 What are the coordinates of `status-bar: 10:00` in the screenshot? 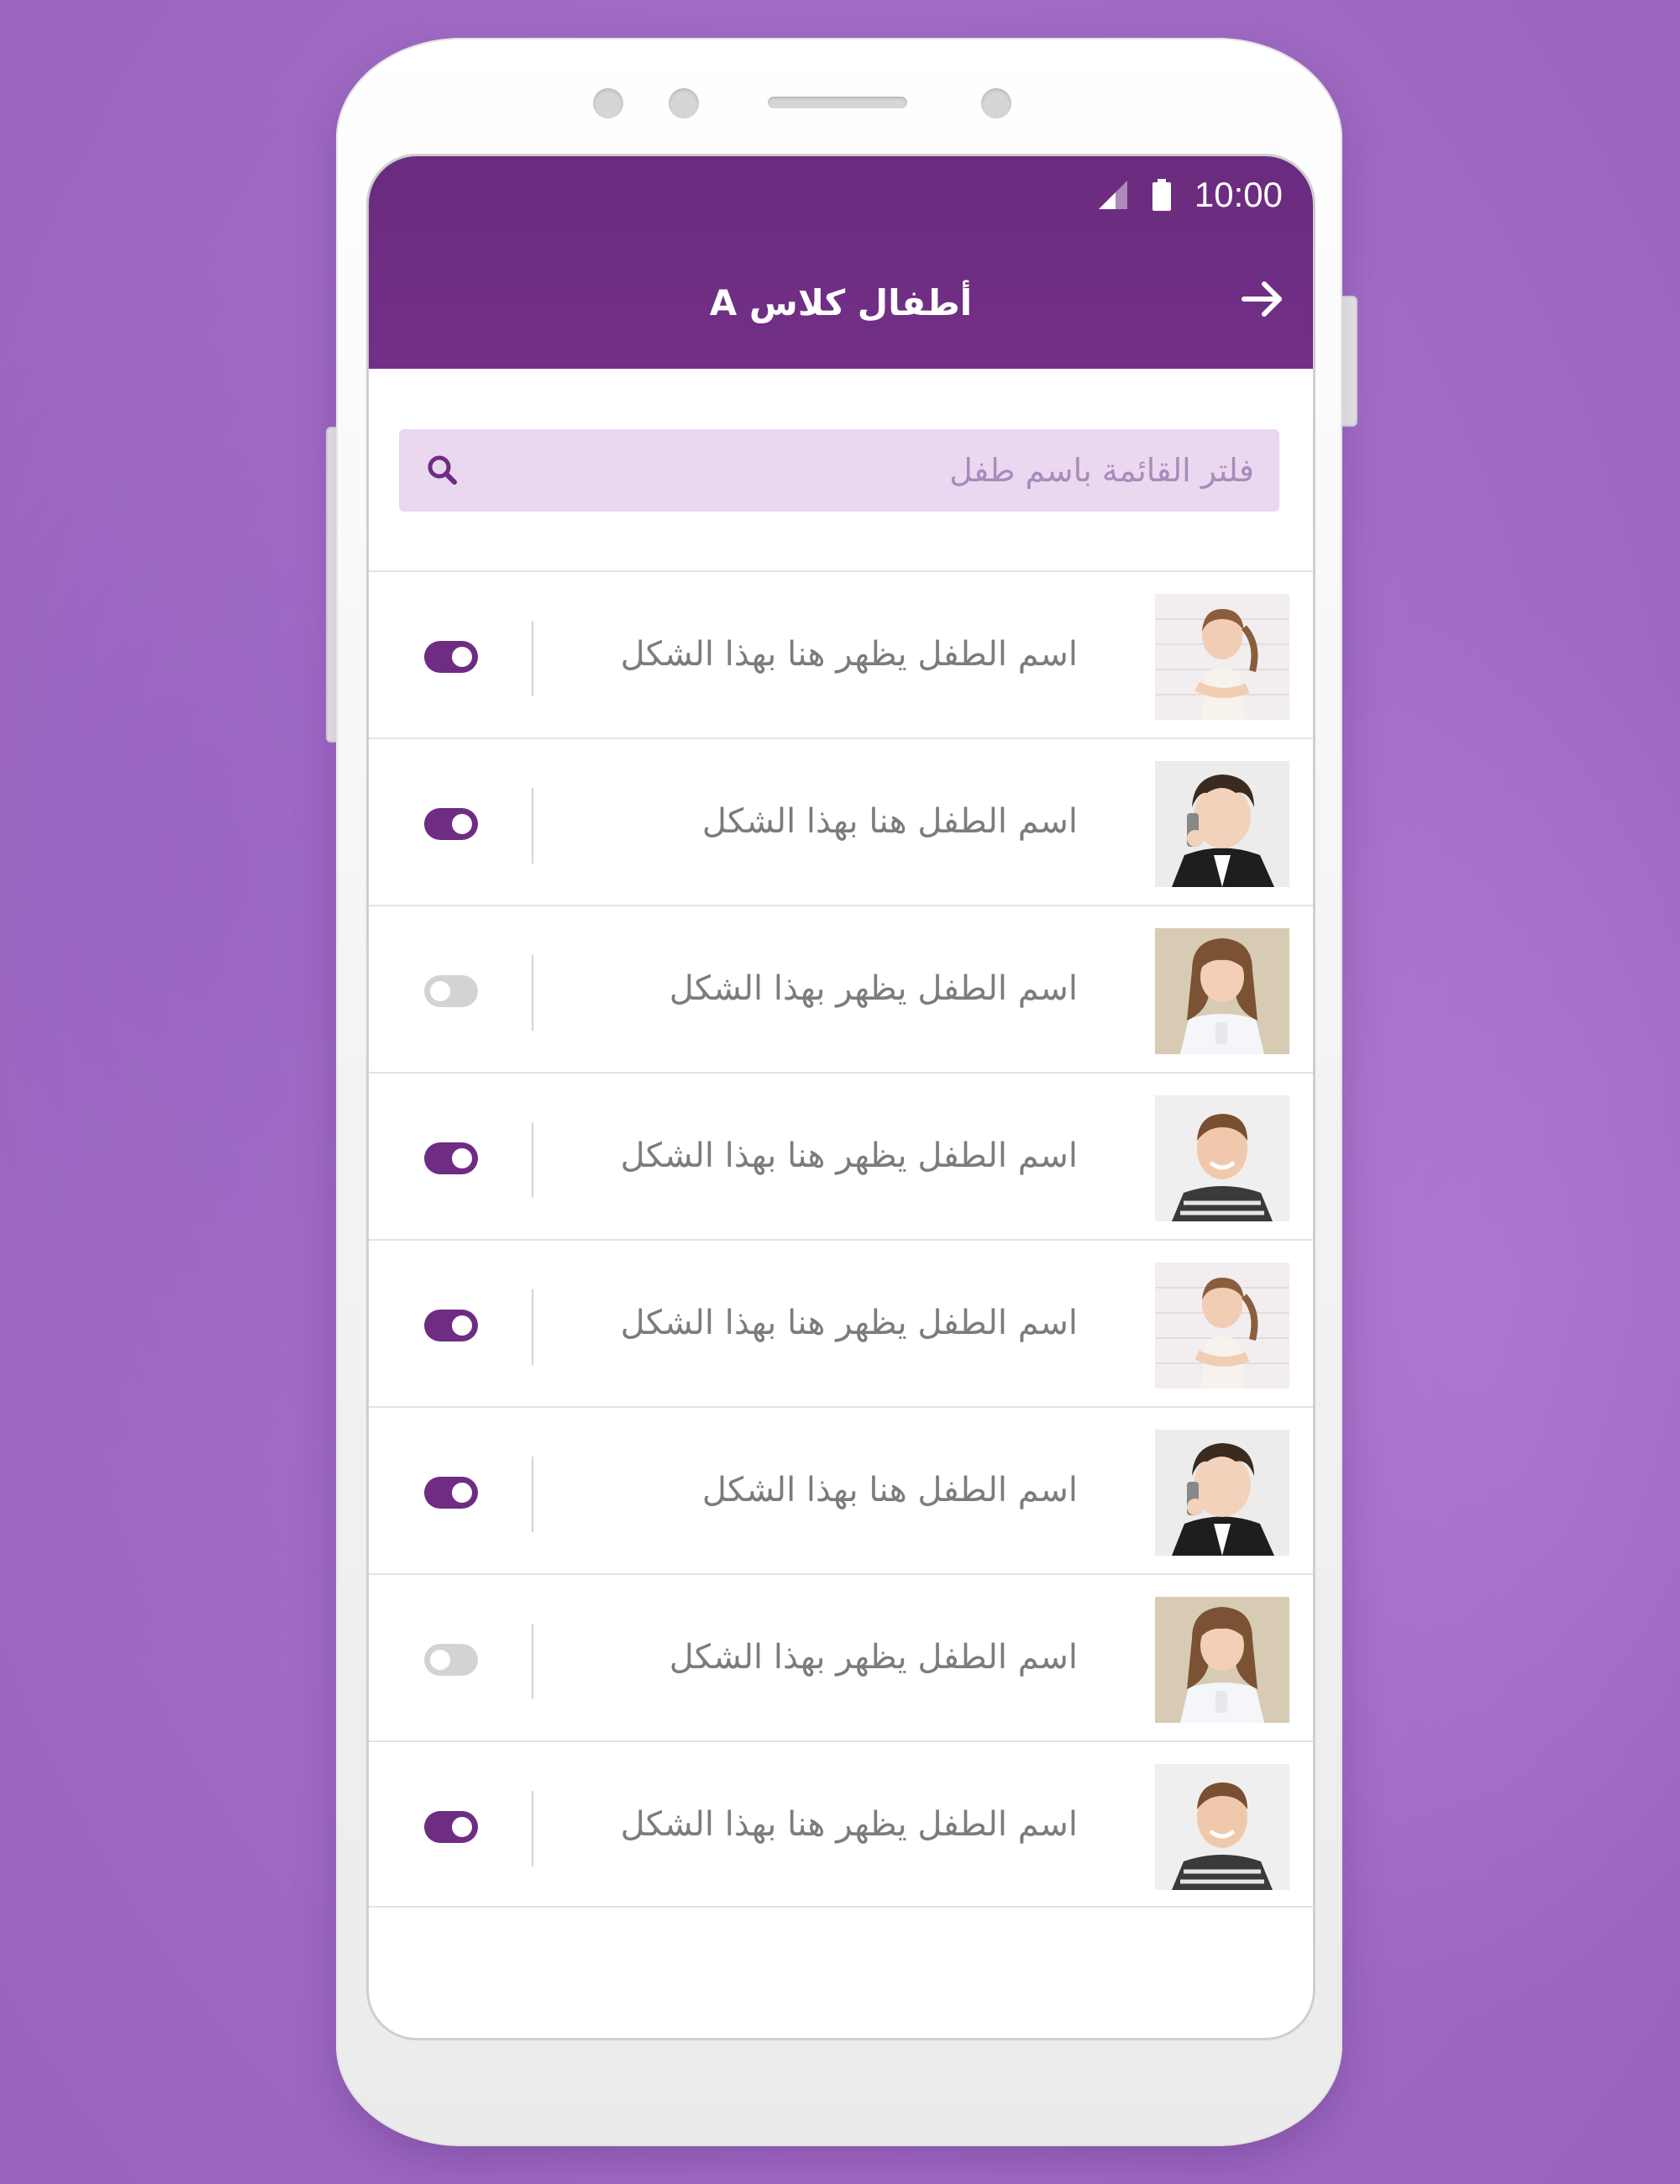 It's located at (1190, 195).